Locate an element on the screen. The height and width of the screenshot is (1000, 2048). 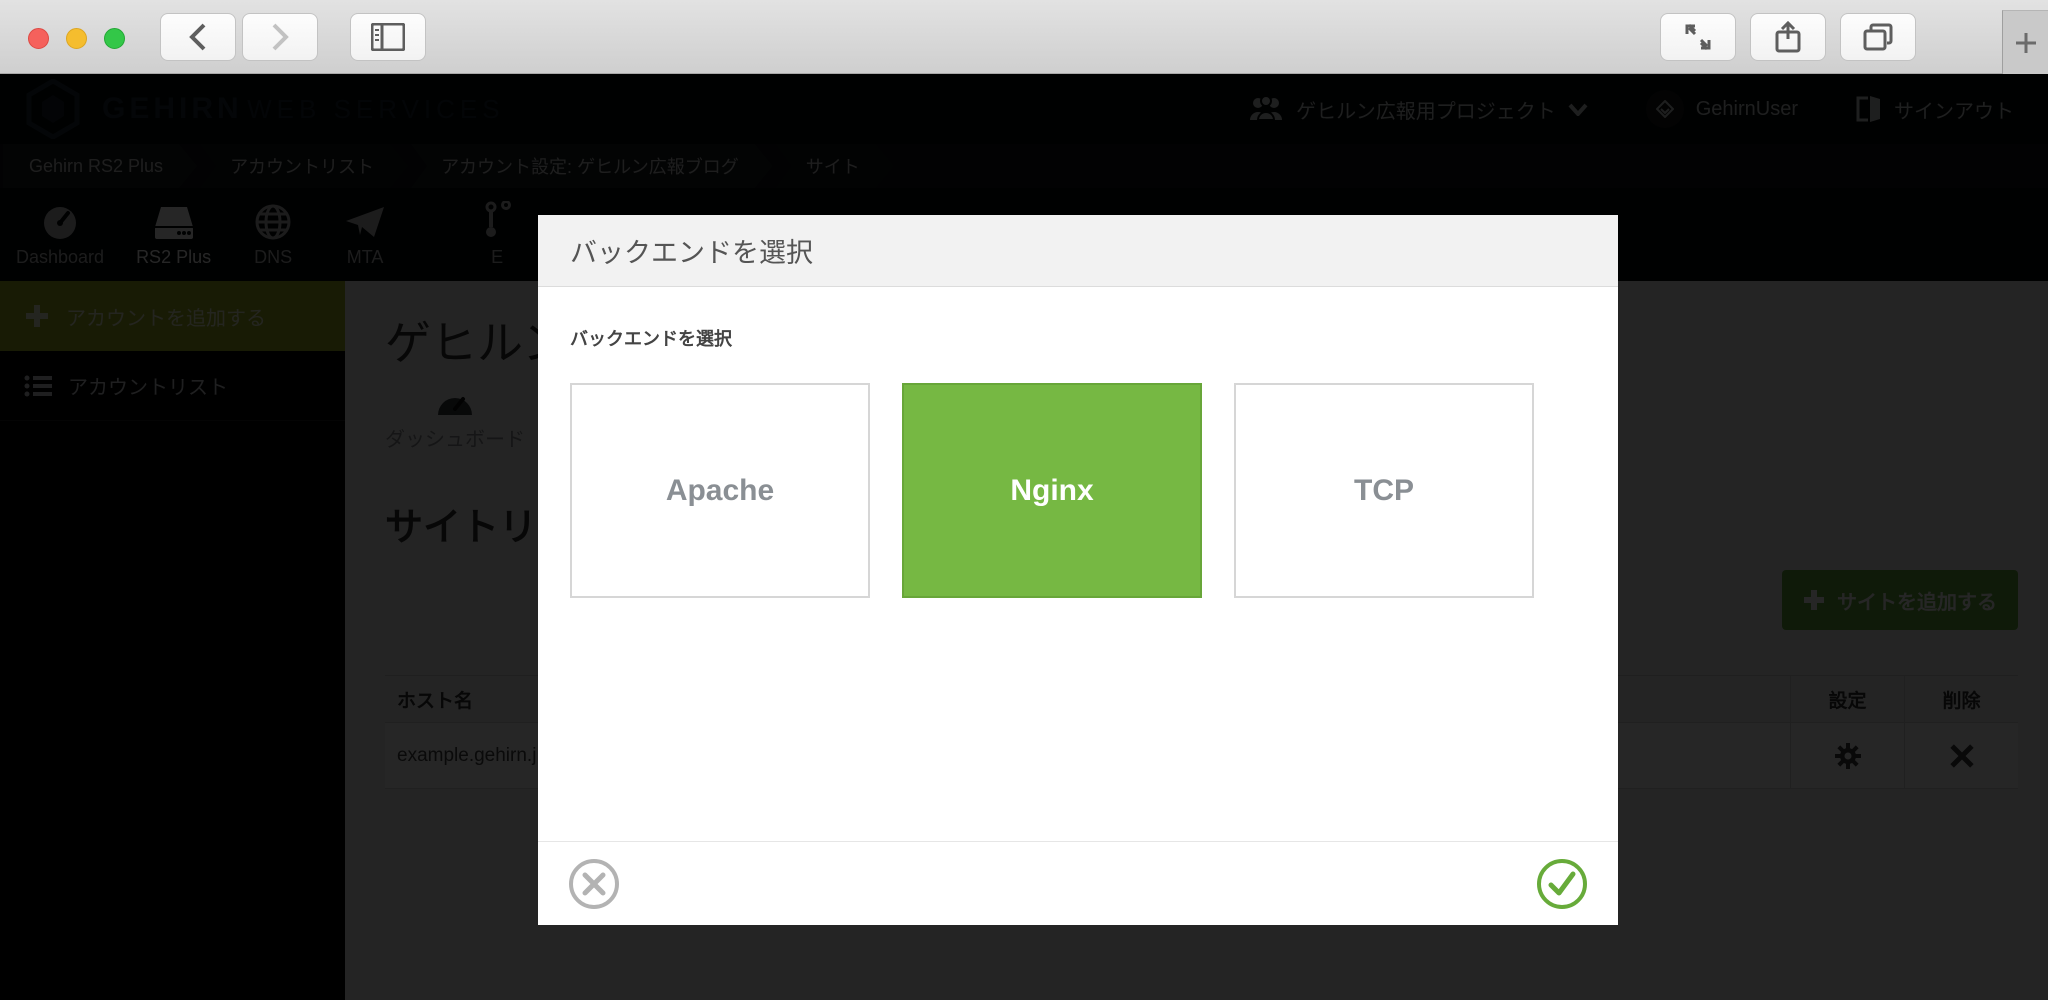
back-button is located at coordinates (198, 37).